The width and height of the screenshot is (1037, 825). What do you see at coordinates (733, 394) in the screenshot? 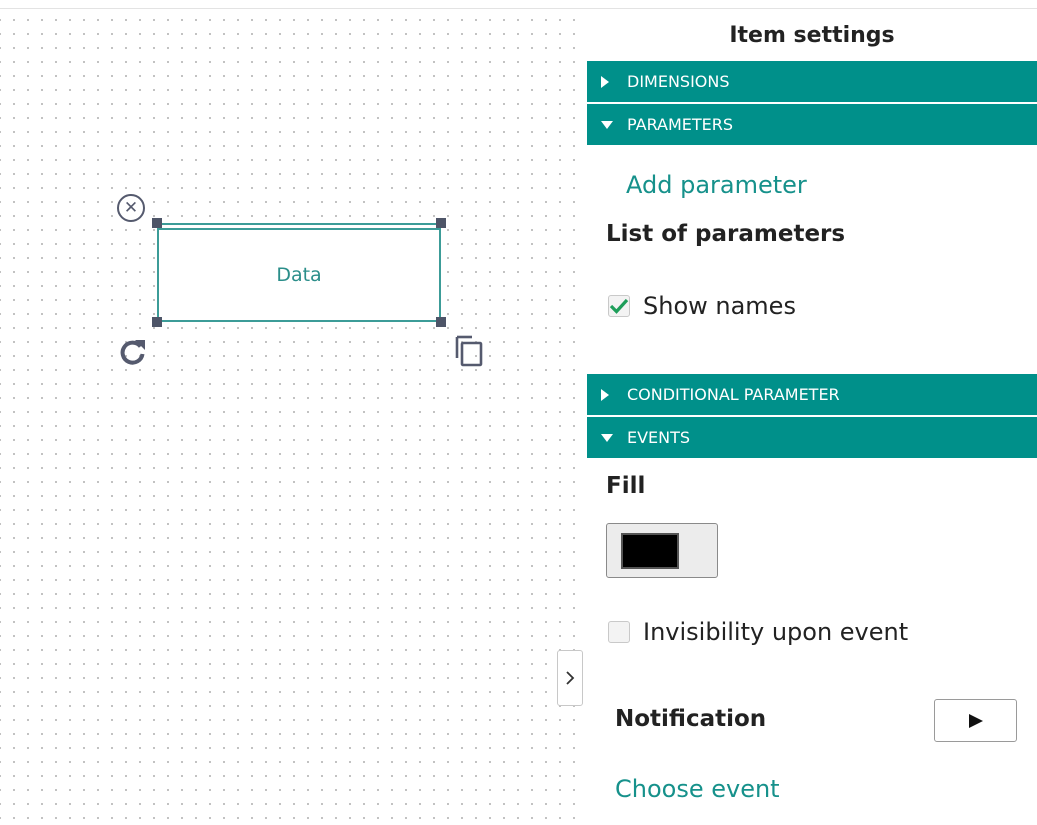
I see `section-conditional-parameter-label: CONDITIONAL PARAMETER` at bounding box center [733, 394].